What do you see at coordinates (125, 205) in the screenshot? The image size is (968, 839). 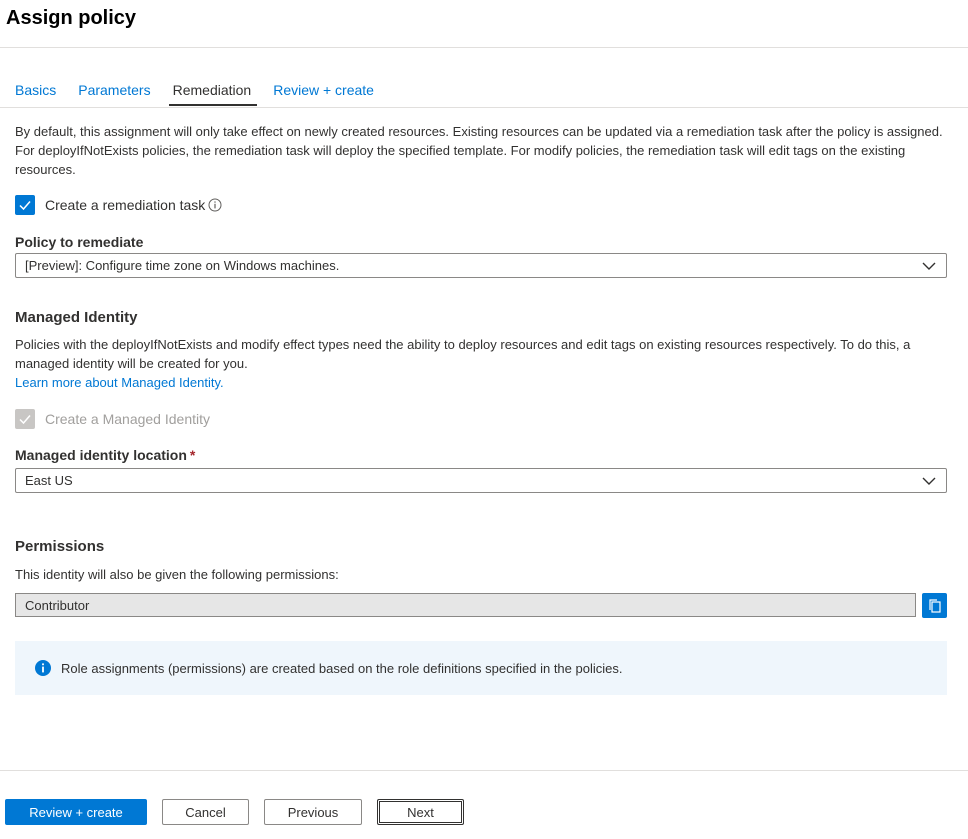 I see `create-remediation-task-label: Create a remediation task` at bounding box center [125, 205].